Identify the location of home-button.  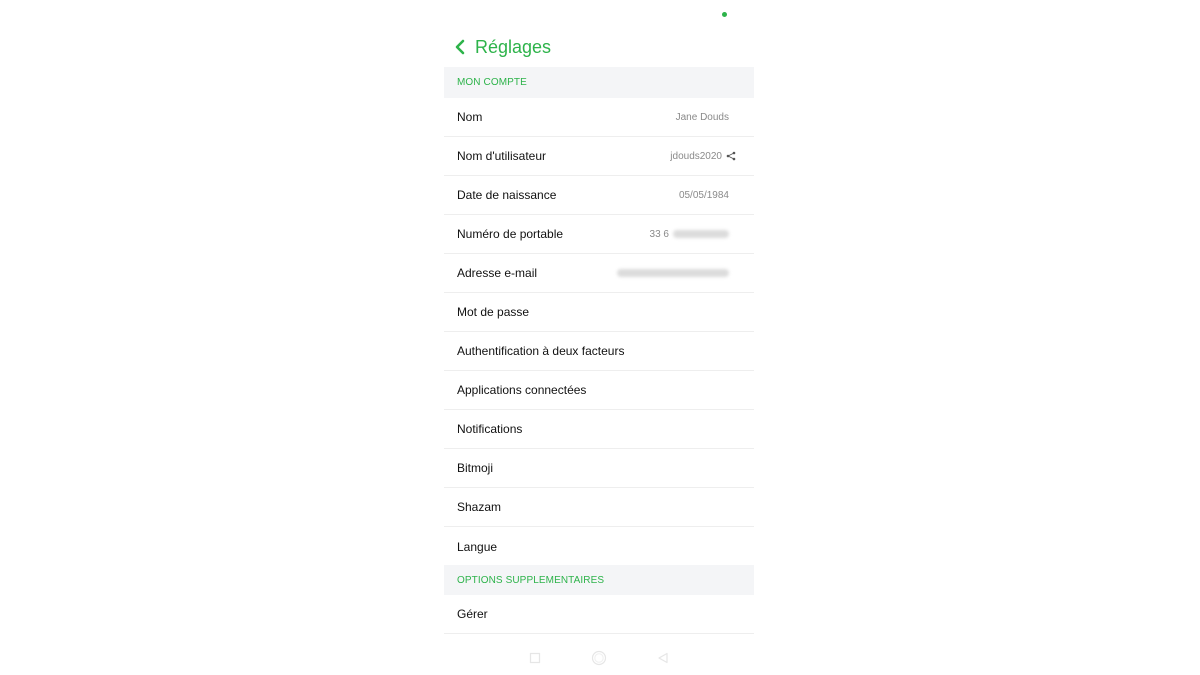
(599, 658).